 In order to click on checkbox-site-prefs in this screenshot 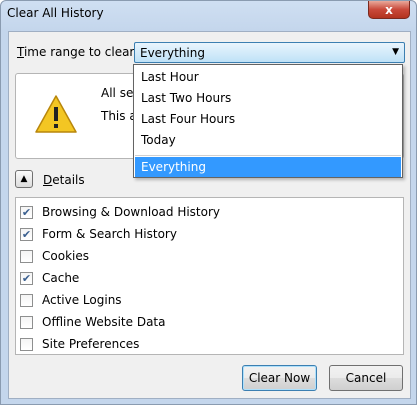, I will do `click(26, 344)`.